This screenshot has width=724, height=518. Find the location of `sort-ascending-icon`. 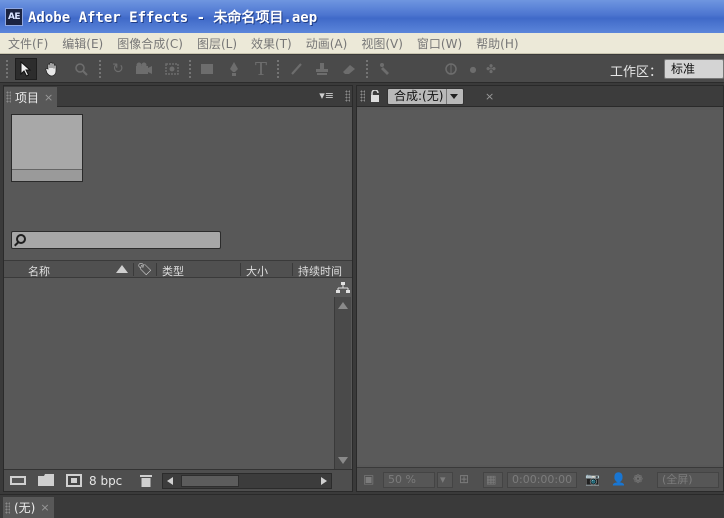

sort-ascending-icon is located at coordinates (122, 269).